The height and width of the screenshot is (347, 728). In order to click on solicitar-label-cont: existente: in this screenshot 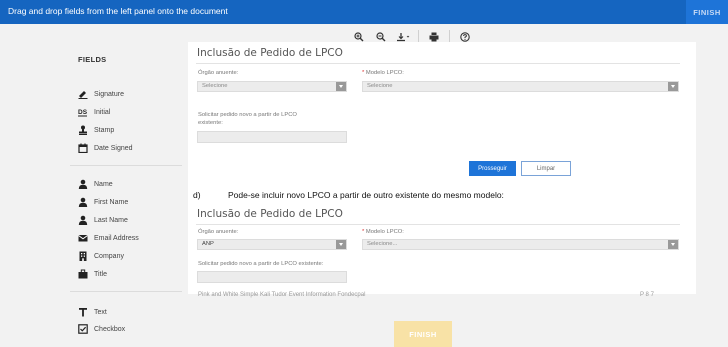, I will do `click(210, 123)`.